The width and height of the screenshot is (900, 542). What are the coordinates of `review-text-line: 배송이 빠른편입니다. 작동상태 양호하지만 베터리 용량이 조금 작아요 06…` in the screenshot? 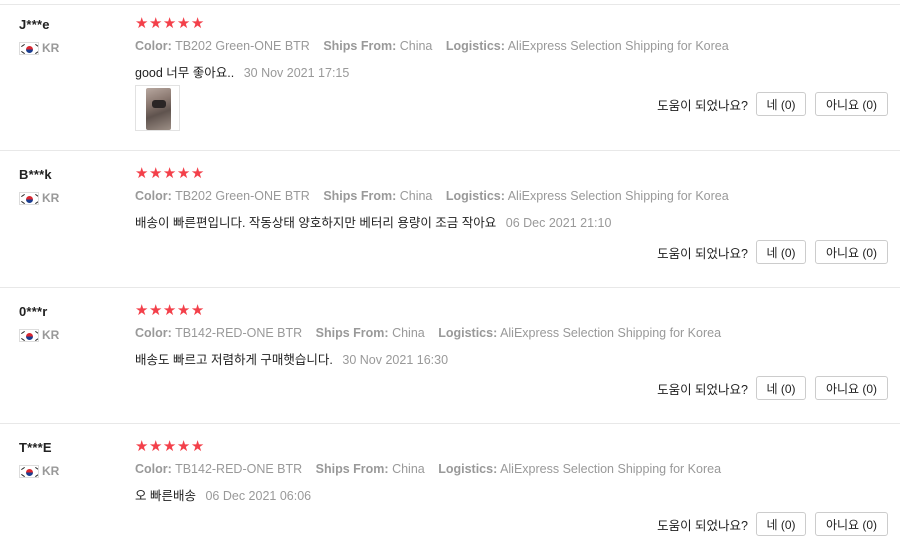 It's located at (373, 221).